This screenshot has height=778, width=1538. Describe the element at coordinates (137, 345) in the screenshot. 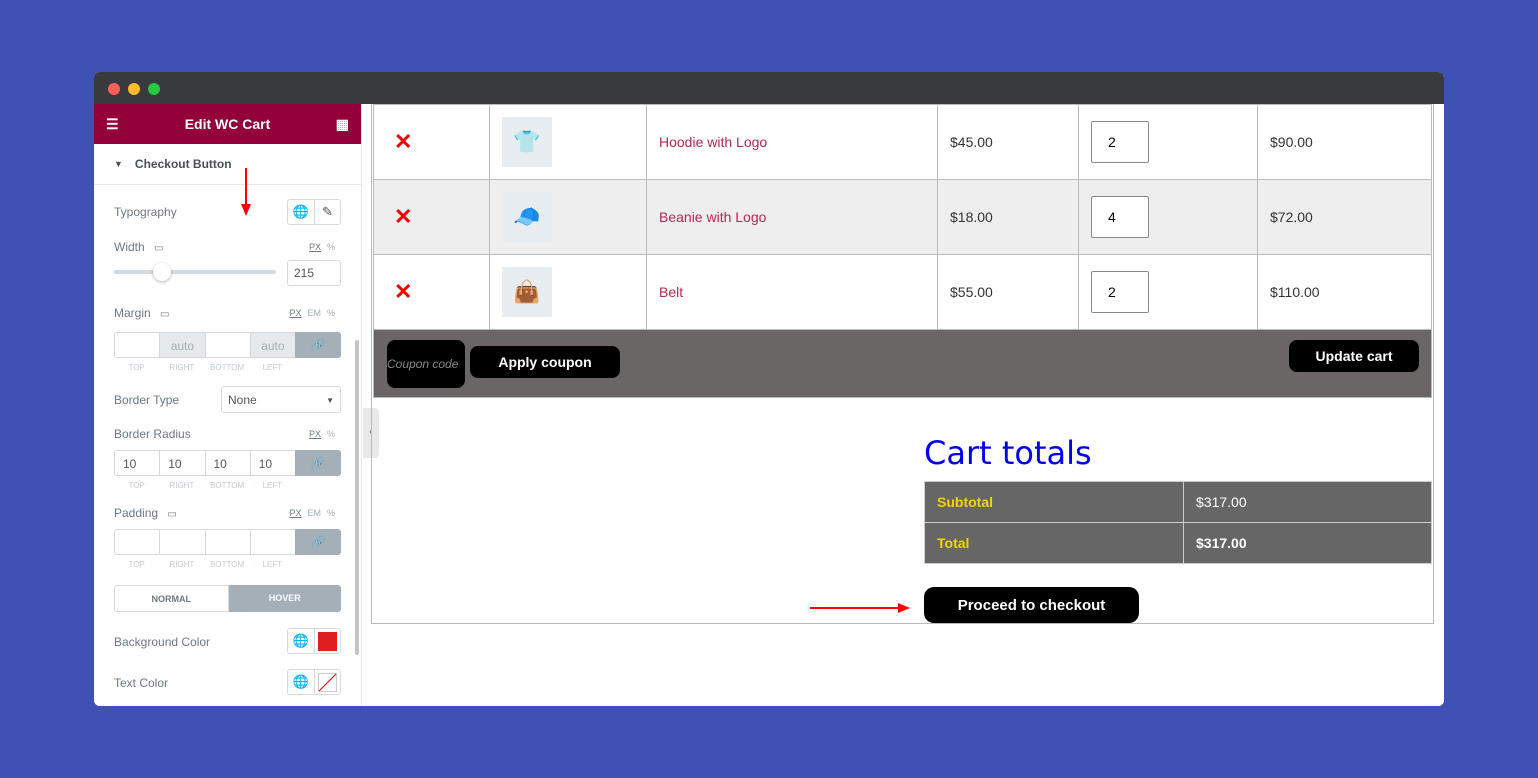

I see `margin-top-input` at that location.